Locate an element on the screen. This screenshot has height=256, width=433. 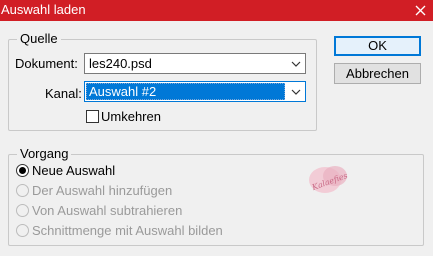
window-title: Auswahl laden is located at coordinates (43, 9).